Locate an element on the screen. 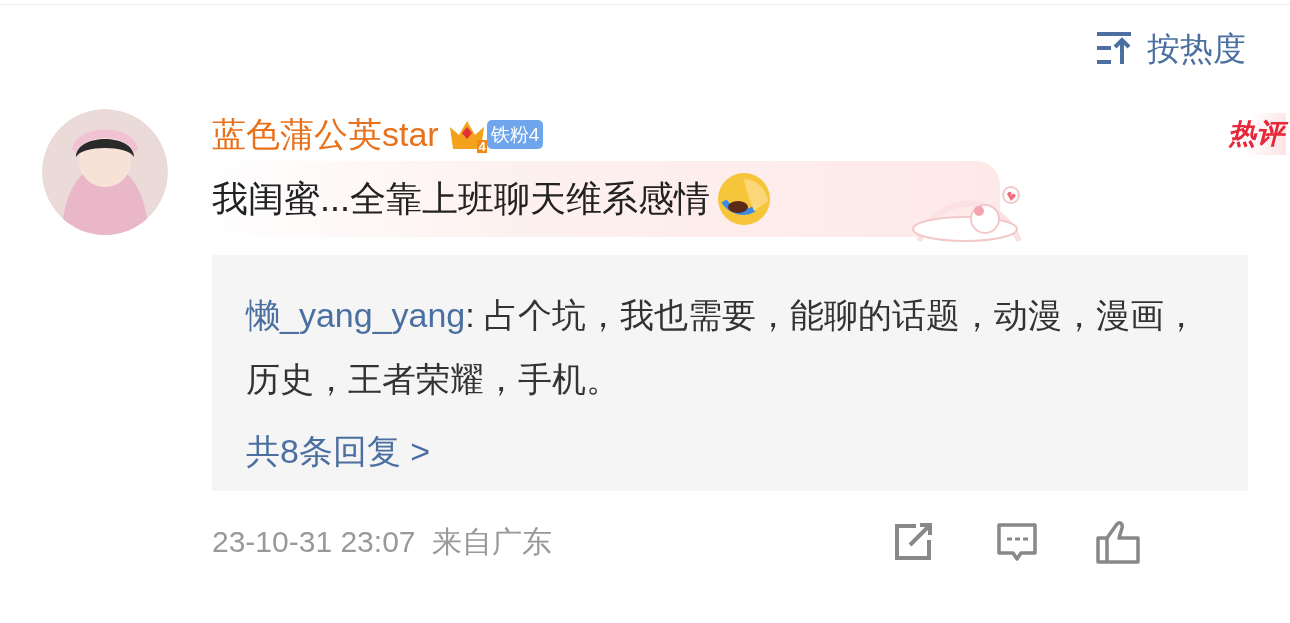 This screenshot has width=1290, height=623. avatar is located at coordinates (105, 172).